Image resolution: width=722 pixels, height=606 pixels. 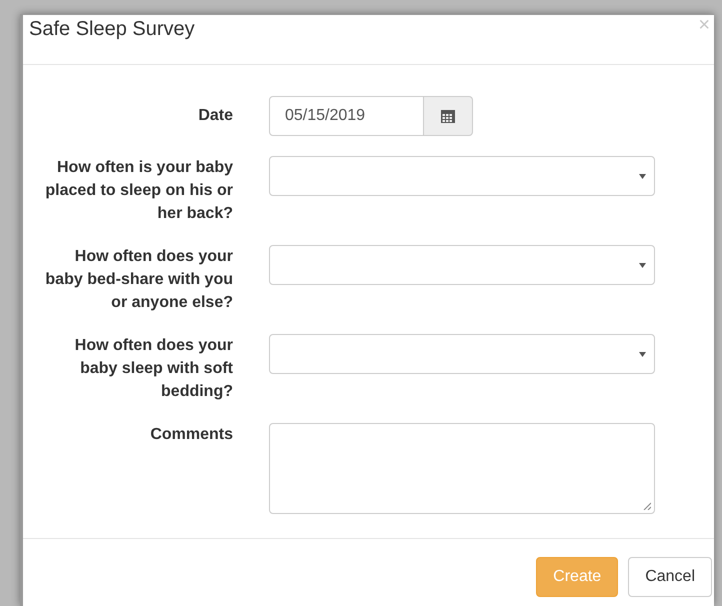 I want to click on cancel-button: Cancel, so click(x=670, y=577).